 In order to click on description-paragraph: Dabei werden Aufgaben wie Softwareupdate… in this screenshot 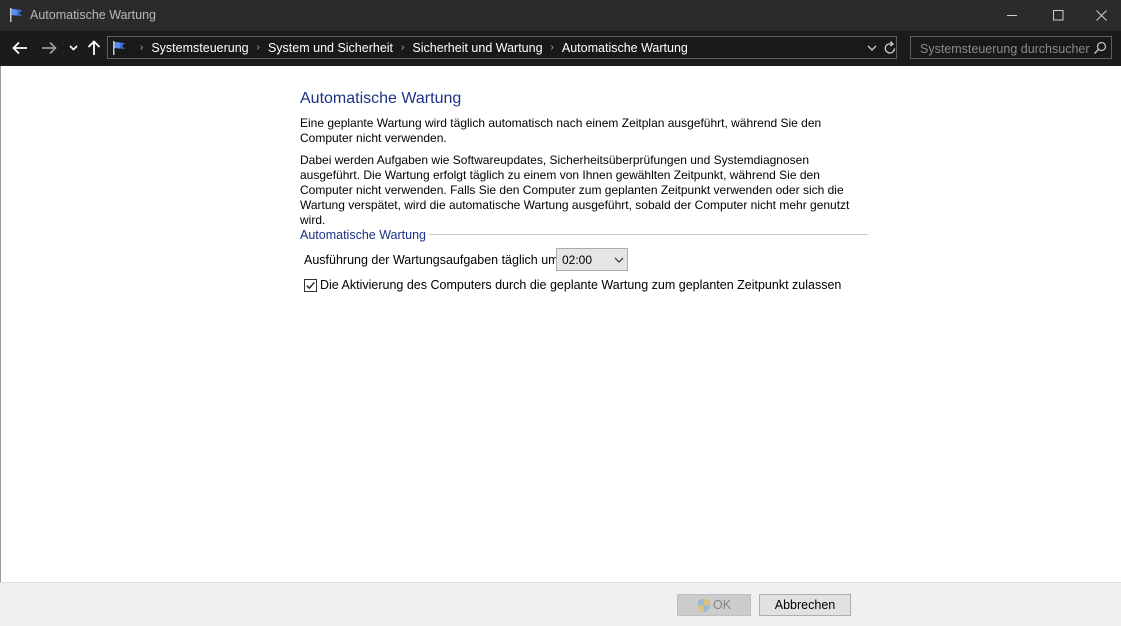, I will do `click(575, 190)`.